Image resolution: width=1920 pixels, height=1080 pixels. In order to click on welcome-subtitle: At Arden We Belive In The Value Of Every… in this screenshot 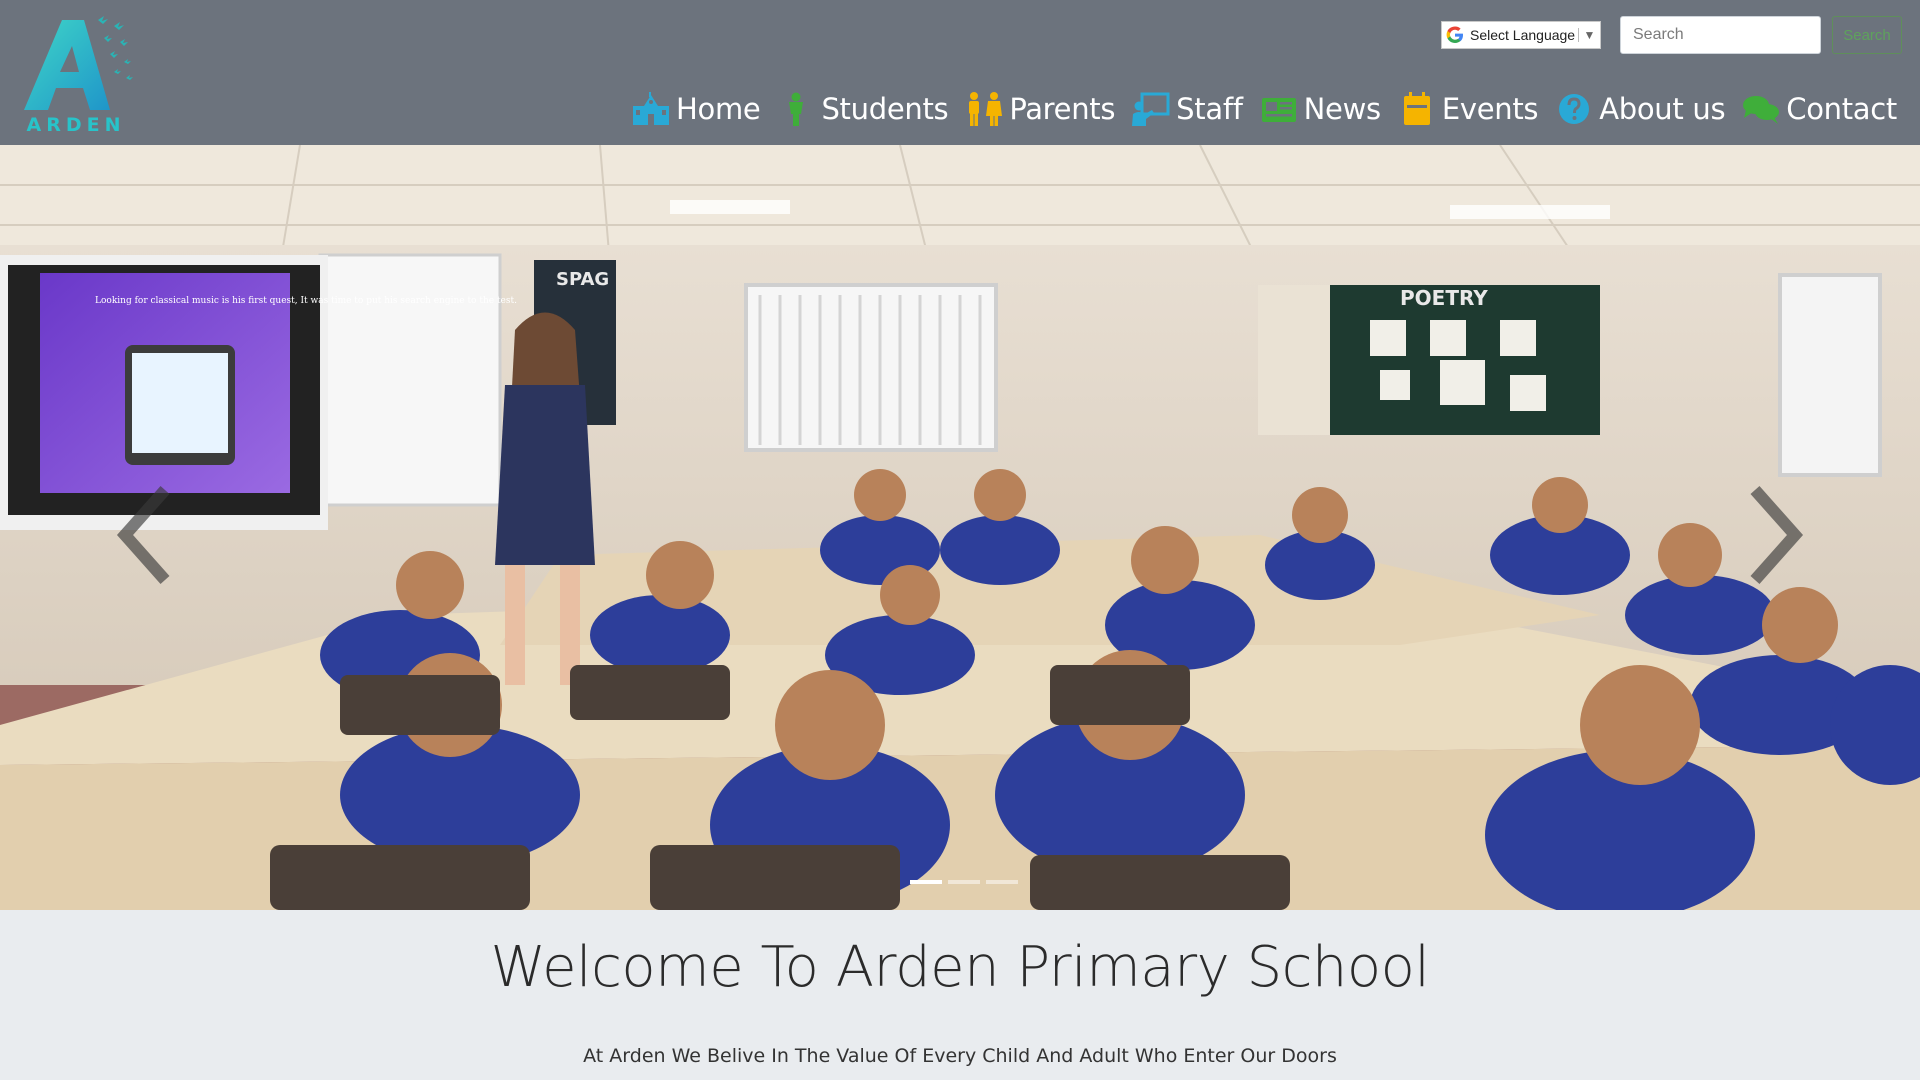, I will do `click(960, 1056)`.